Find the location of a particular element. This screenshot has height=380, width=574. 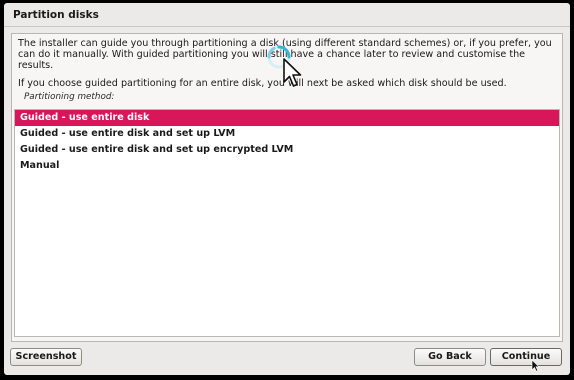

window-title: Partition disks is located at coordinates (56, 15).